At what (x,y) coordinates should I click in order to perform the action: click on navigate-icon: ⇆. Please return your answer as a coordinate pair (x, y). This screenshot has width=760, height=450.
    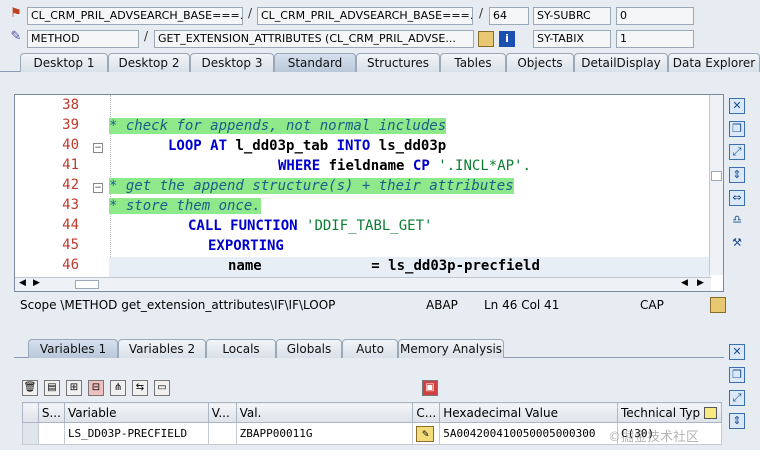
    Looking at the image, I should click on (140, 388).